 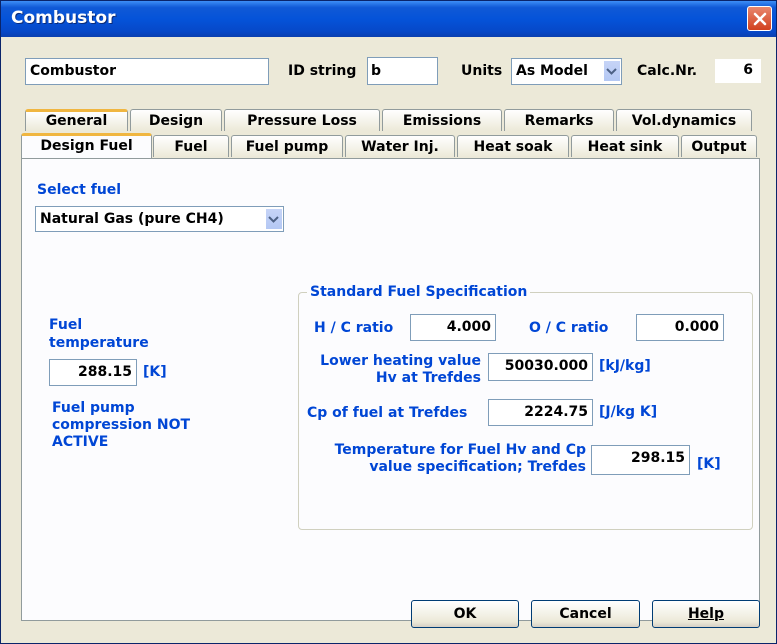 I want to click on fuel-pump-note-3: ACTIVE, so click(x=80, y=442).